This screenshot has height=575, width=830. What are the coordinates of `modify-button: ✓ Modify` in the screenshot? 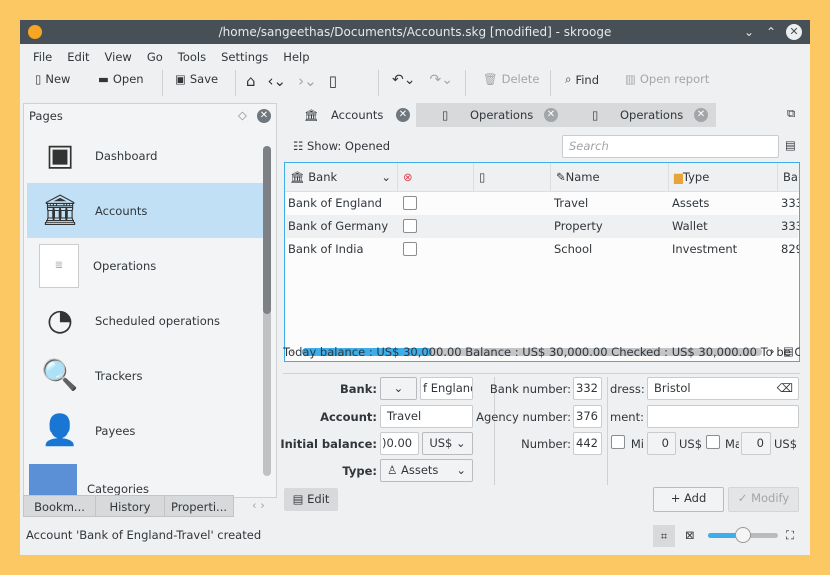 It's located at (763, 499).